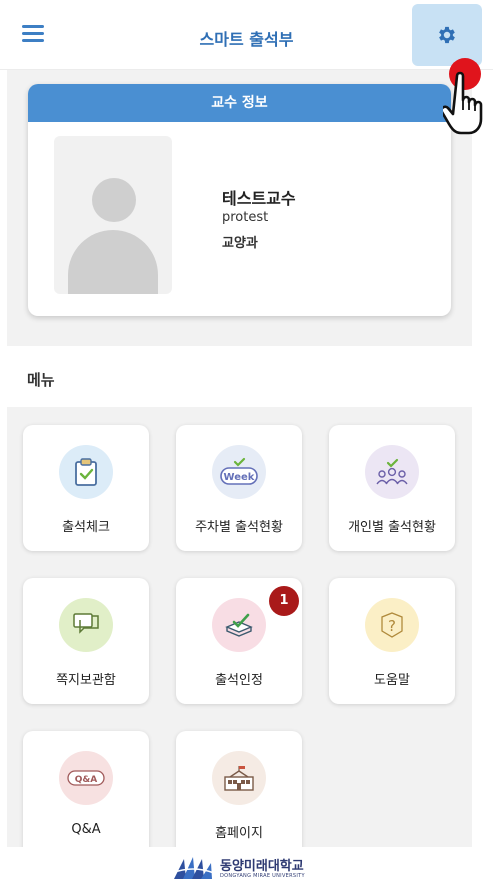 Image resolution: width=493 pixels, height=886 pixels. What do you see at coordinates (113, 215) in the screenshot?
I see `avatar` at bounding box center [113, 215].